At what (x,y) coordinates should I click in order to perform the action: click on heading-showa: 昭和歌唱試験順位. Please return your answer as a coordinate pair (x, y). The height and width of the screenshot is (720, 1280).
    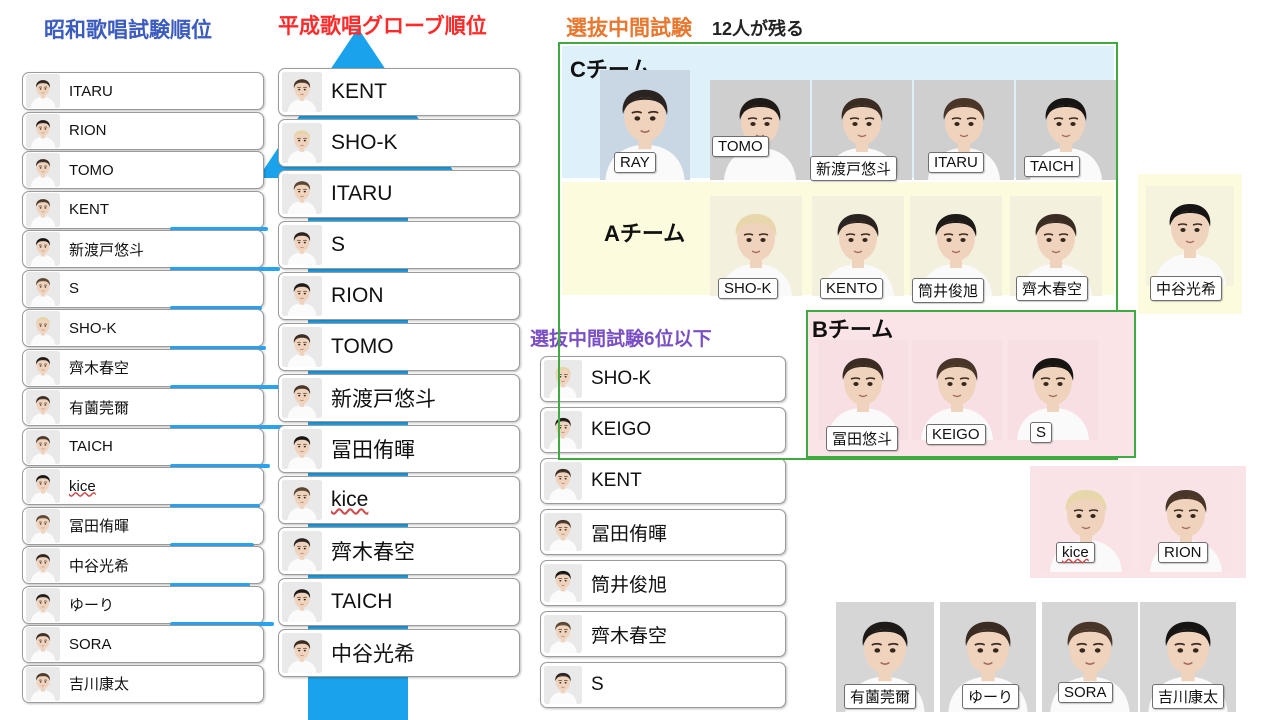
    Looking at the image, I should click on (128, 30).